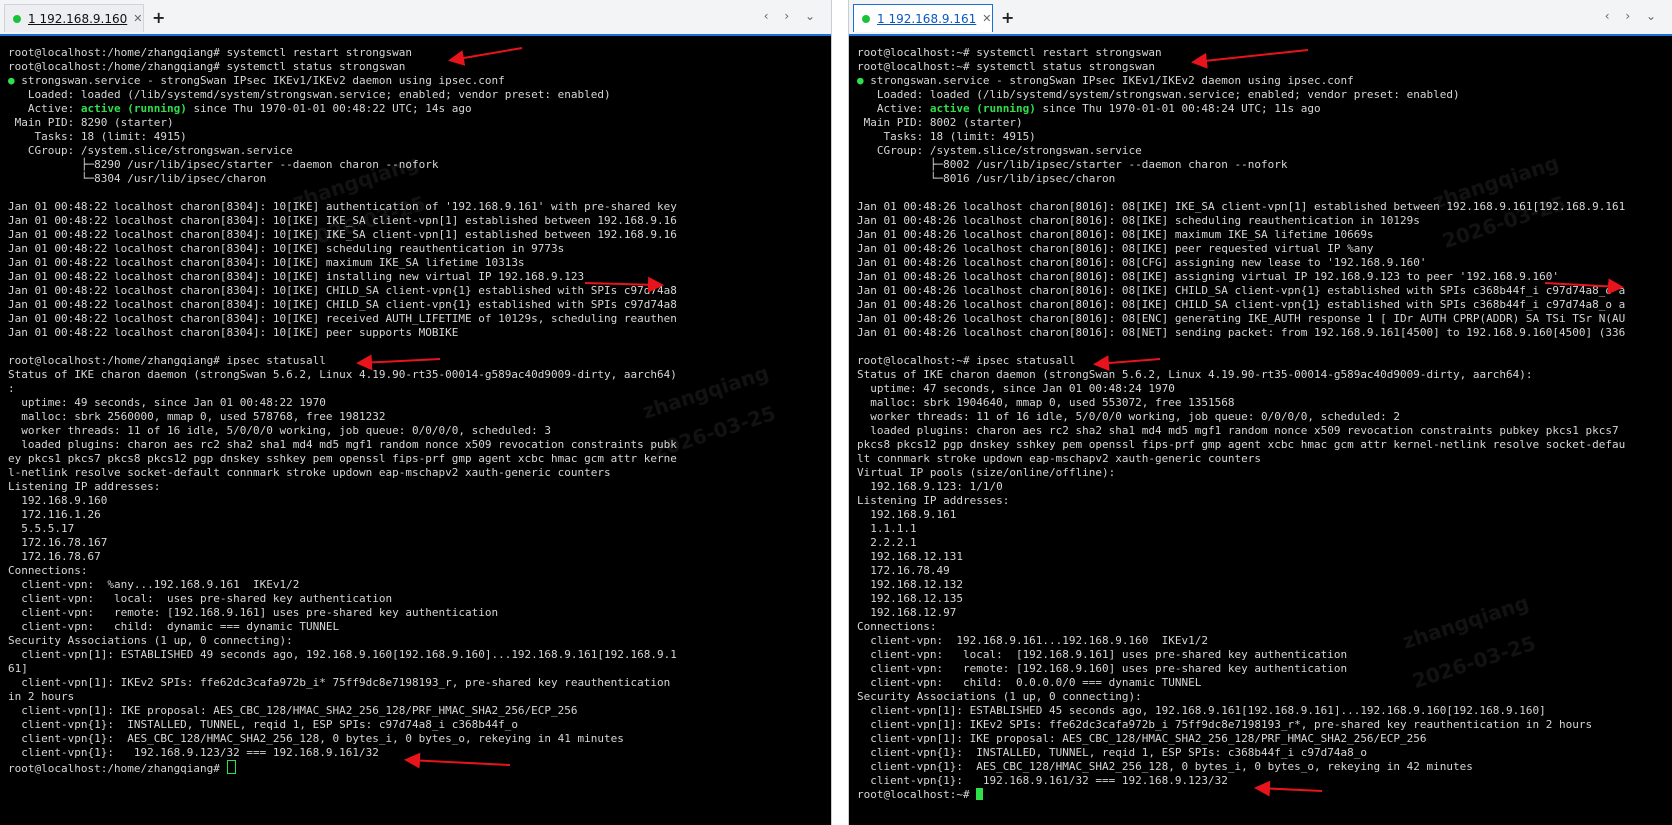  I want to click on terminal-line: 1.1.1.1, so click(887, 528).